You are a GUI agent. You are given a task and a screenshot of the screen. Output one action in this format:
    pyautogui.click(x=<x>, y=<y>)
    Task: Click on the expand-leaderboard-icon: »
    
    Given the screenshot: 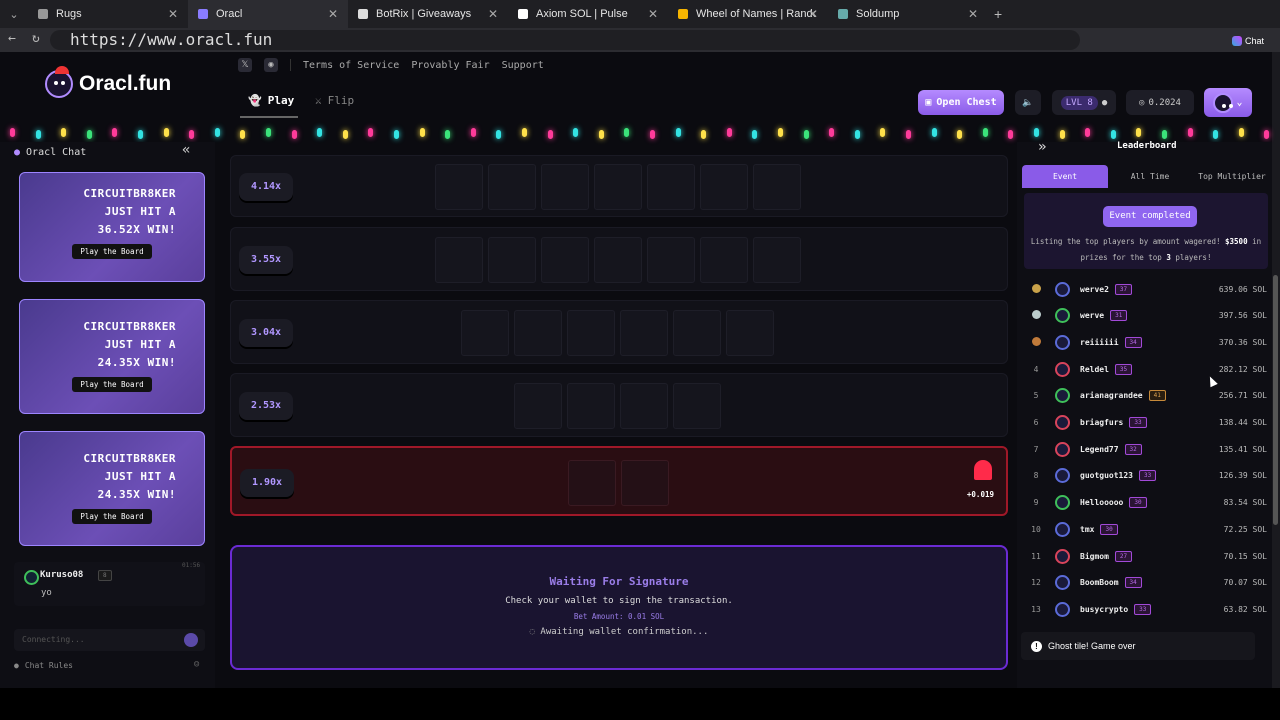 What is the action you would take?
    pyautogui.click(x=1042, y=147)
    